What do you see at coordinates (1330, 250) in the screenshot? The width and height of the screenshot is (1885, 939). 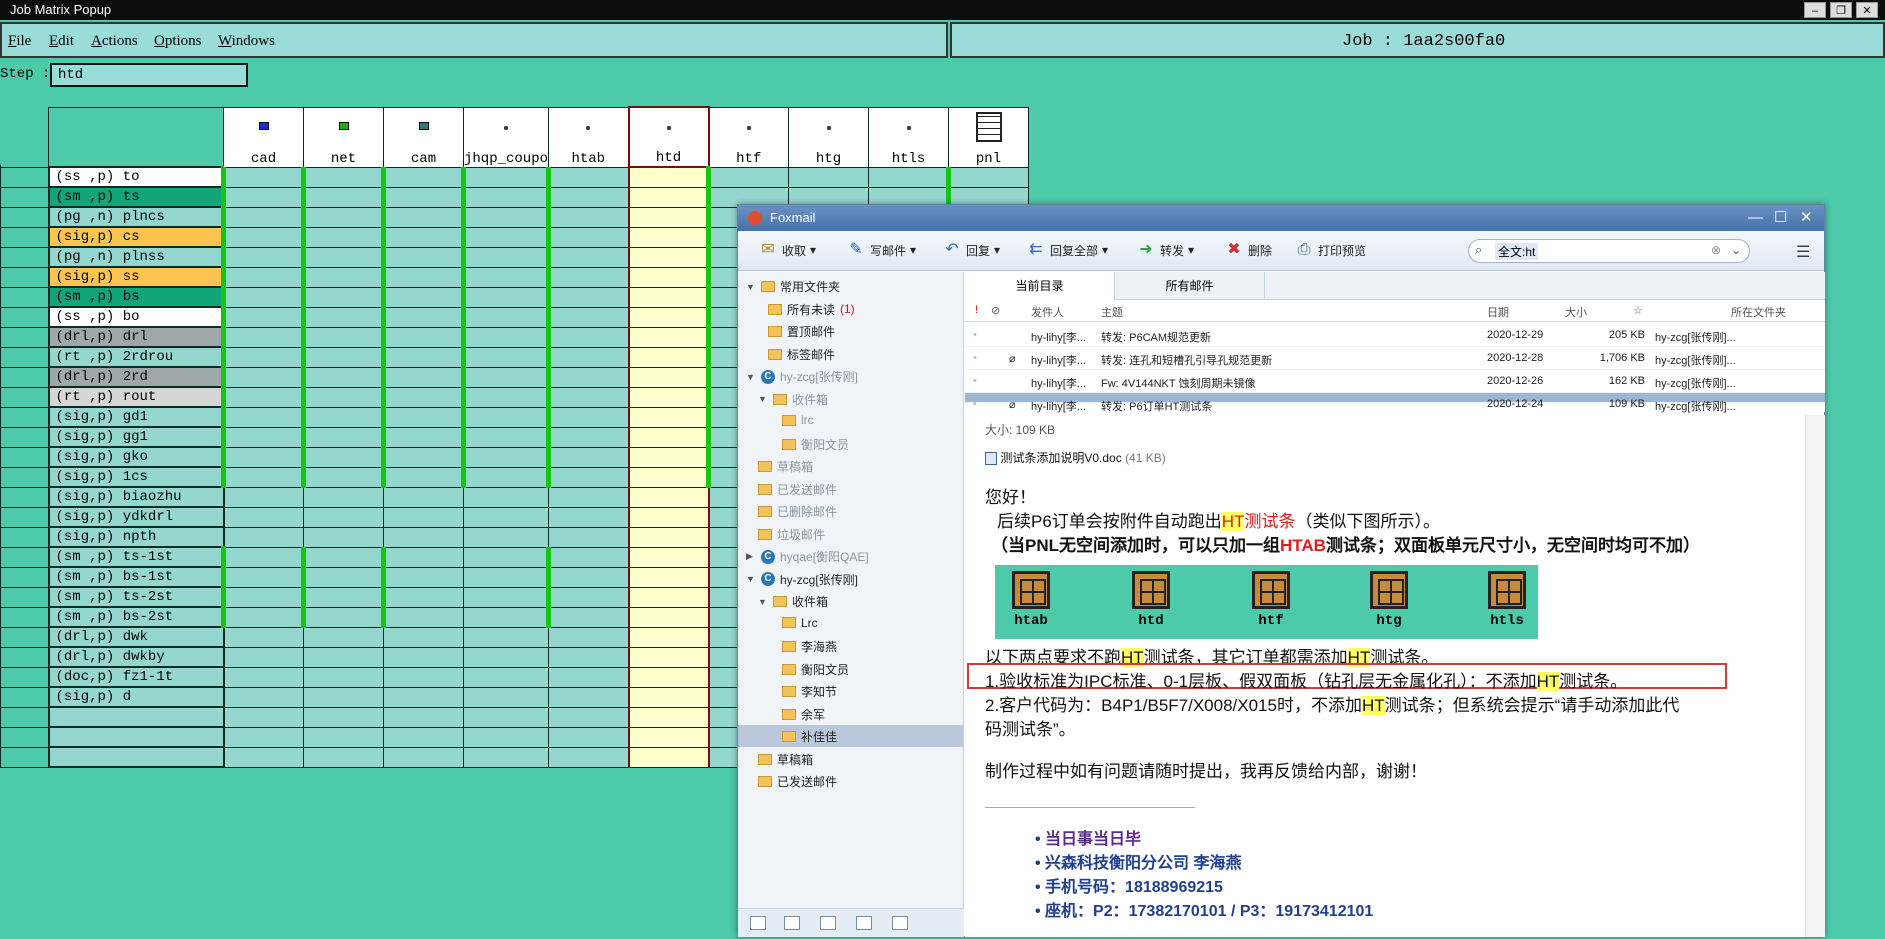 I see `print-preview-button: ⎙ 打印预览` at bounding box center [1330, 250].